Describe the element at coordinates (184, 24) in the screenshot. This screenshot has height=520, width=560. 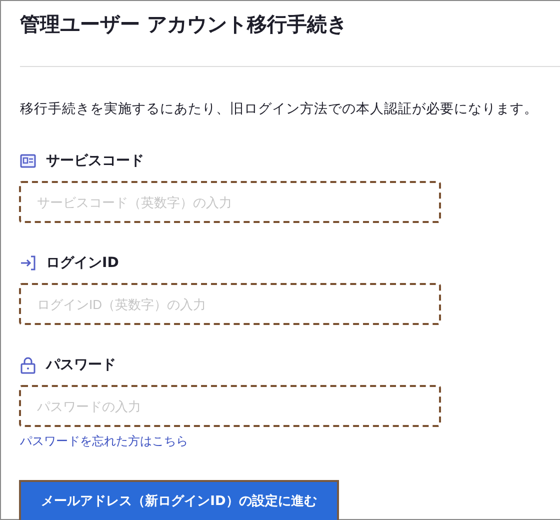
I see `page-title: 管理ユーザー アカウント移行手続き` at that location.